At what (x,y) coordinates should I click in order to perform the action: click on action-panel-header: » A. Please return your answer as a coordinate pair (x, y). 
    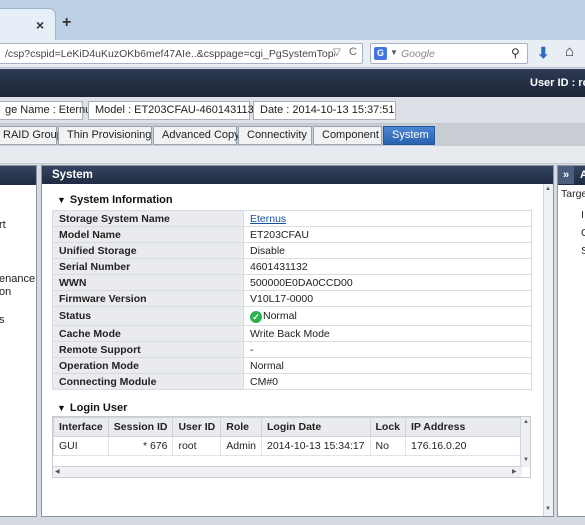
    Looking at the image, I should click on (571, 175).